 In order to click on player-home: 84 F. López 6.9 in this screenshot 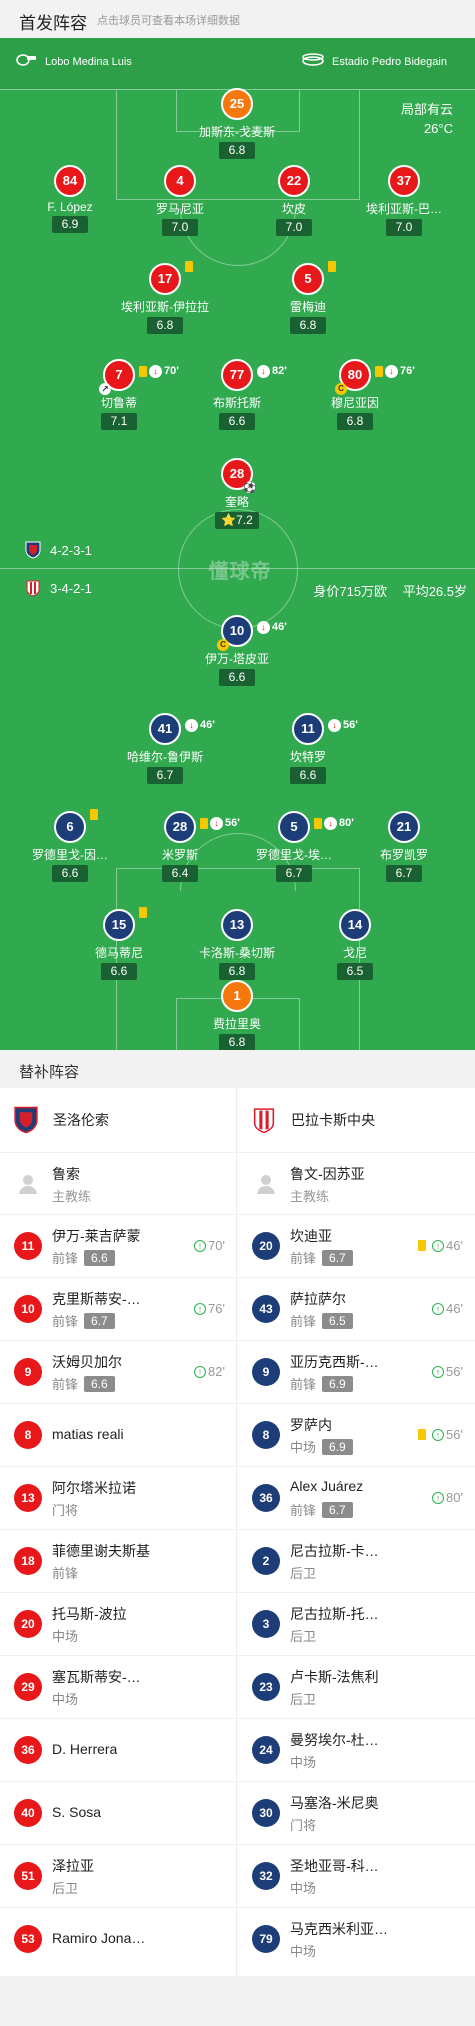, I will do `click(70, 199)`.